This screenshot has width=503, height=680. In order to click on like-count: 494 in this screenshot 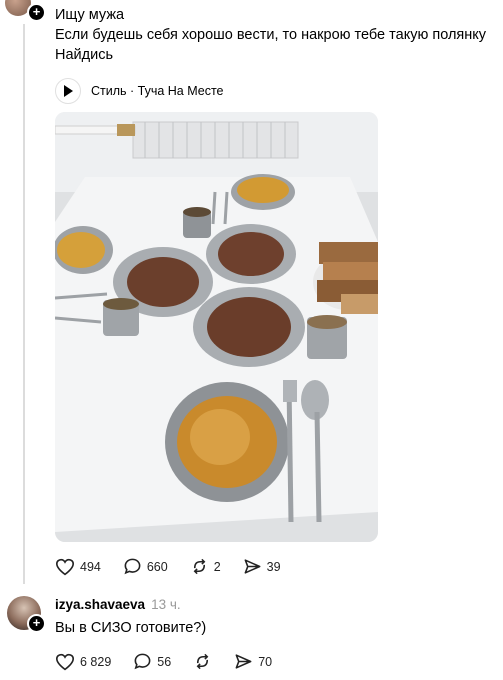, I will do `click(90, 566)`.